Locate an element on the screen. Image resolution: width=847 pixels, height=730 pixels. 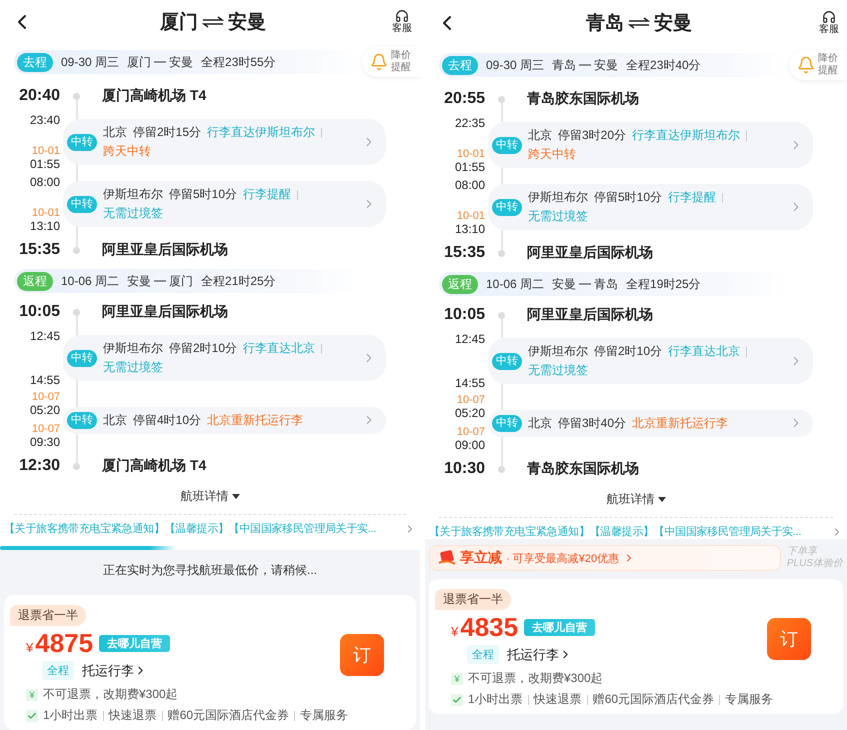
origin-city: 青岛 is located at coordinates (605, 24).